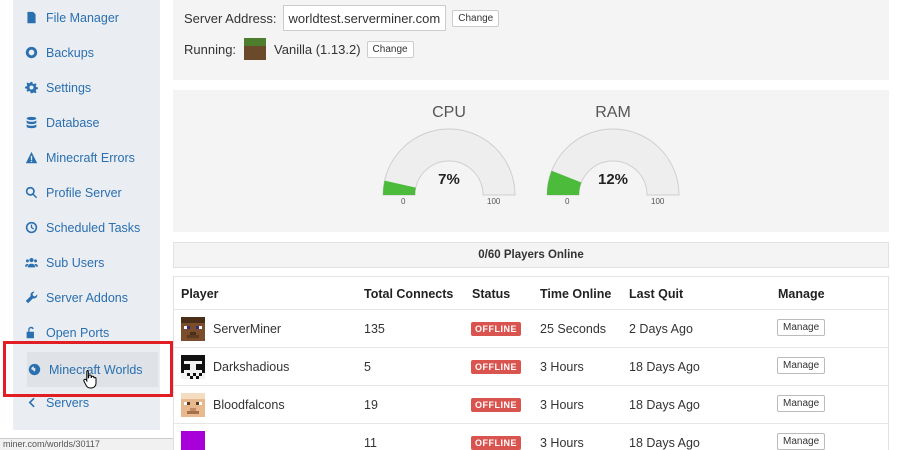  I want to click on sidebar-item-label: Servers, so click(68, 402).